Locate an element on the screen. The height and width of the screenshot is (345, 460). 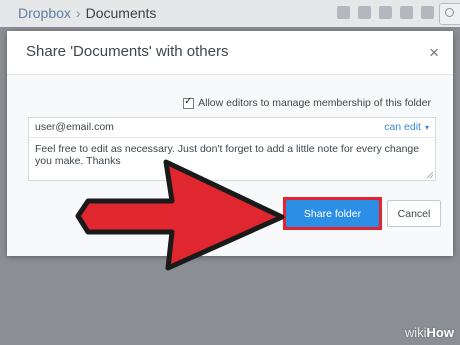
close-icon: × is located at coordinates (434, 52).